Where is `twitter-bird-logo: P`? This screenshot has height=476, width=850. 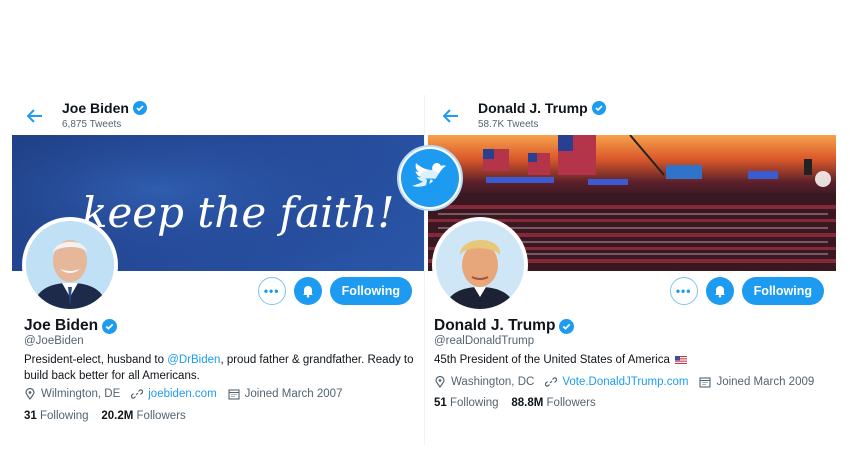
twitter-bird-logo: P is located at coordinates (430, 178).